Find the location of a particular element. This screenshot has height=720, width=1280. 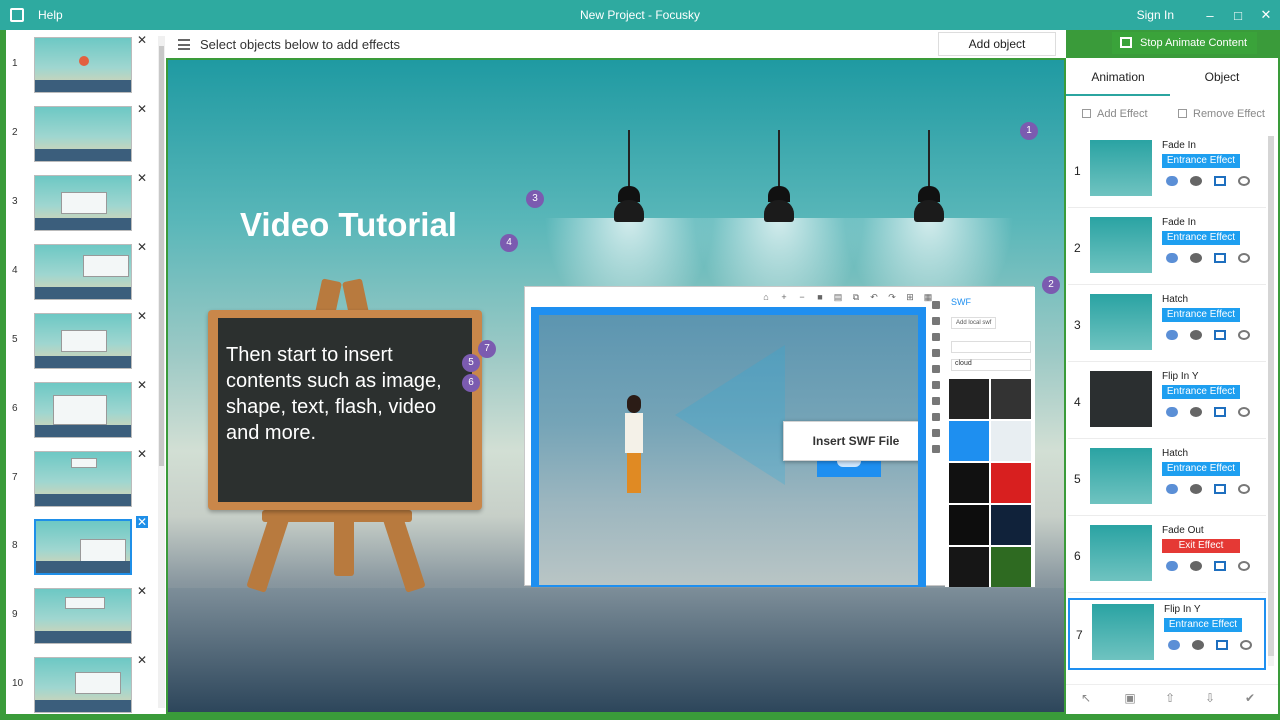

effect-item: 5 Hatch Entrance Effect is located at coordinates (1167, 480).